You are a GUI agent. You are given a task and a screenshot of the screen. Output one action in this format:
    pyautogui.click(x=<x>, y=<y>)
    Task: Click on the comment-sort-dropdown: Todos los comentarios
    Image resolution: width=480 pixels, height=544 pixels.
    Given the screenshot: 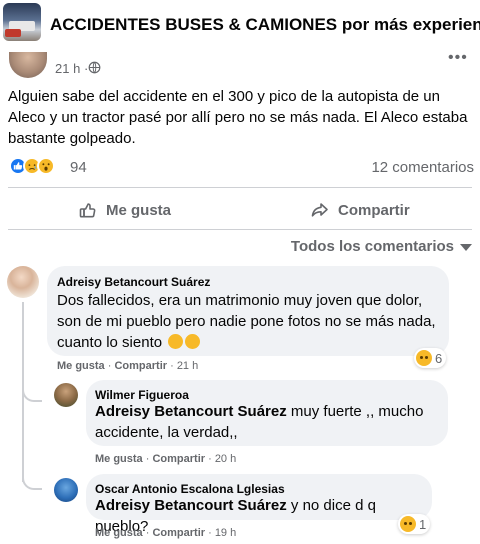 What is the action you would take?
    pyautogui.click(x=381, y=246)
    